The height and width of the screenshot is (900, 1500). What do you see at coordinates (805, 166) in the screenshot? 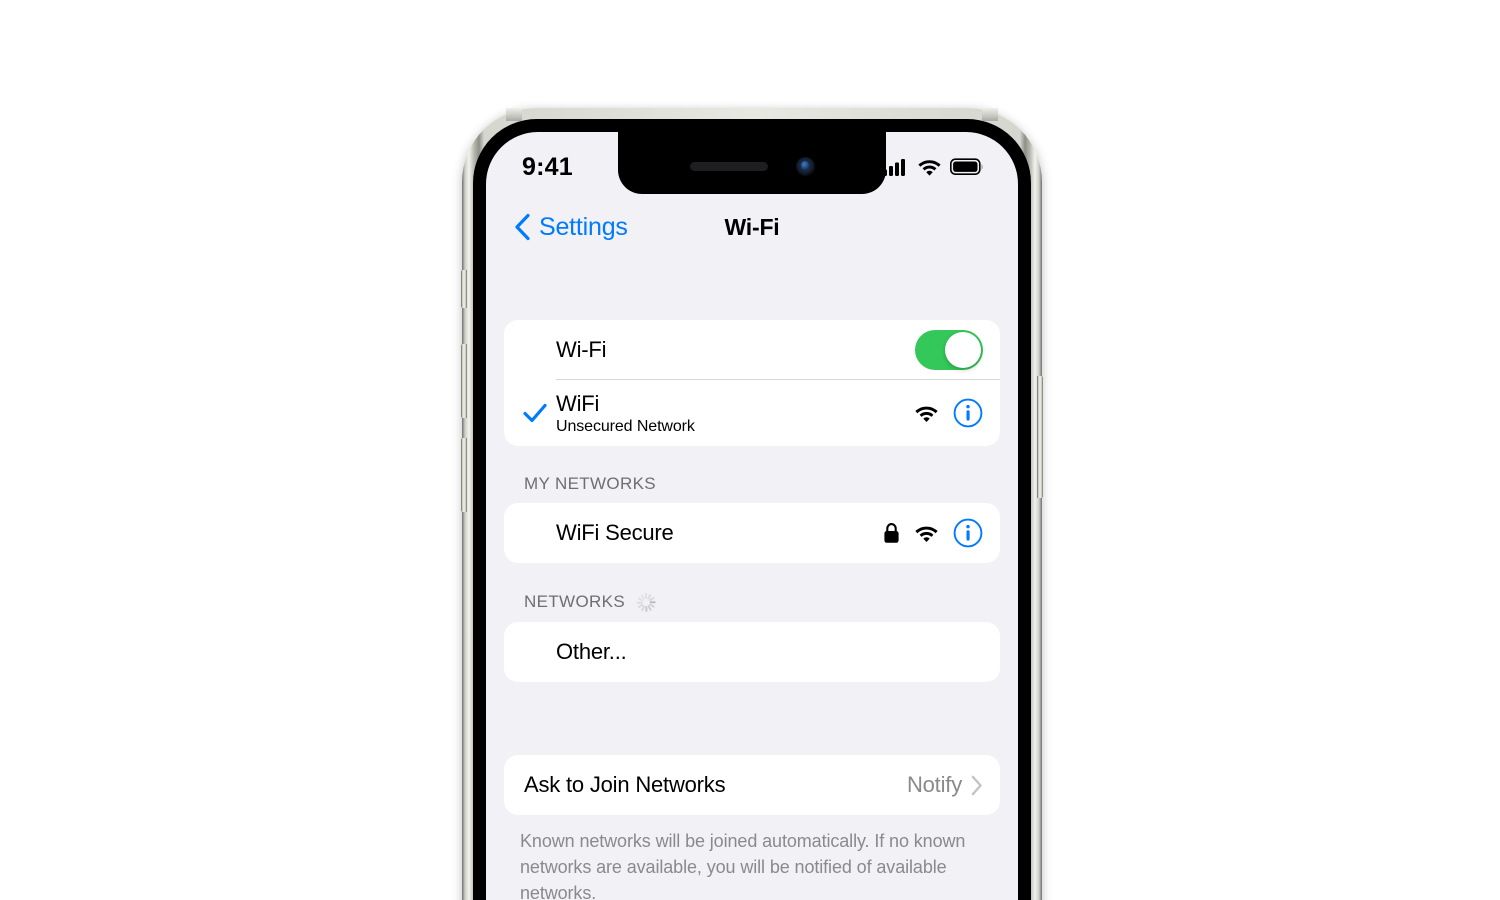
I see `front-camera-icon` at bounding box center [805, 166].